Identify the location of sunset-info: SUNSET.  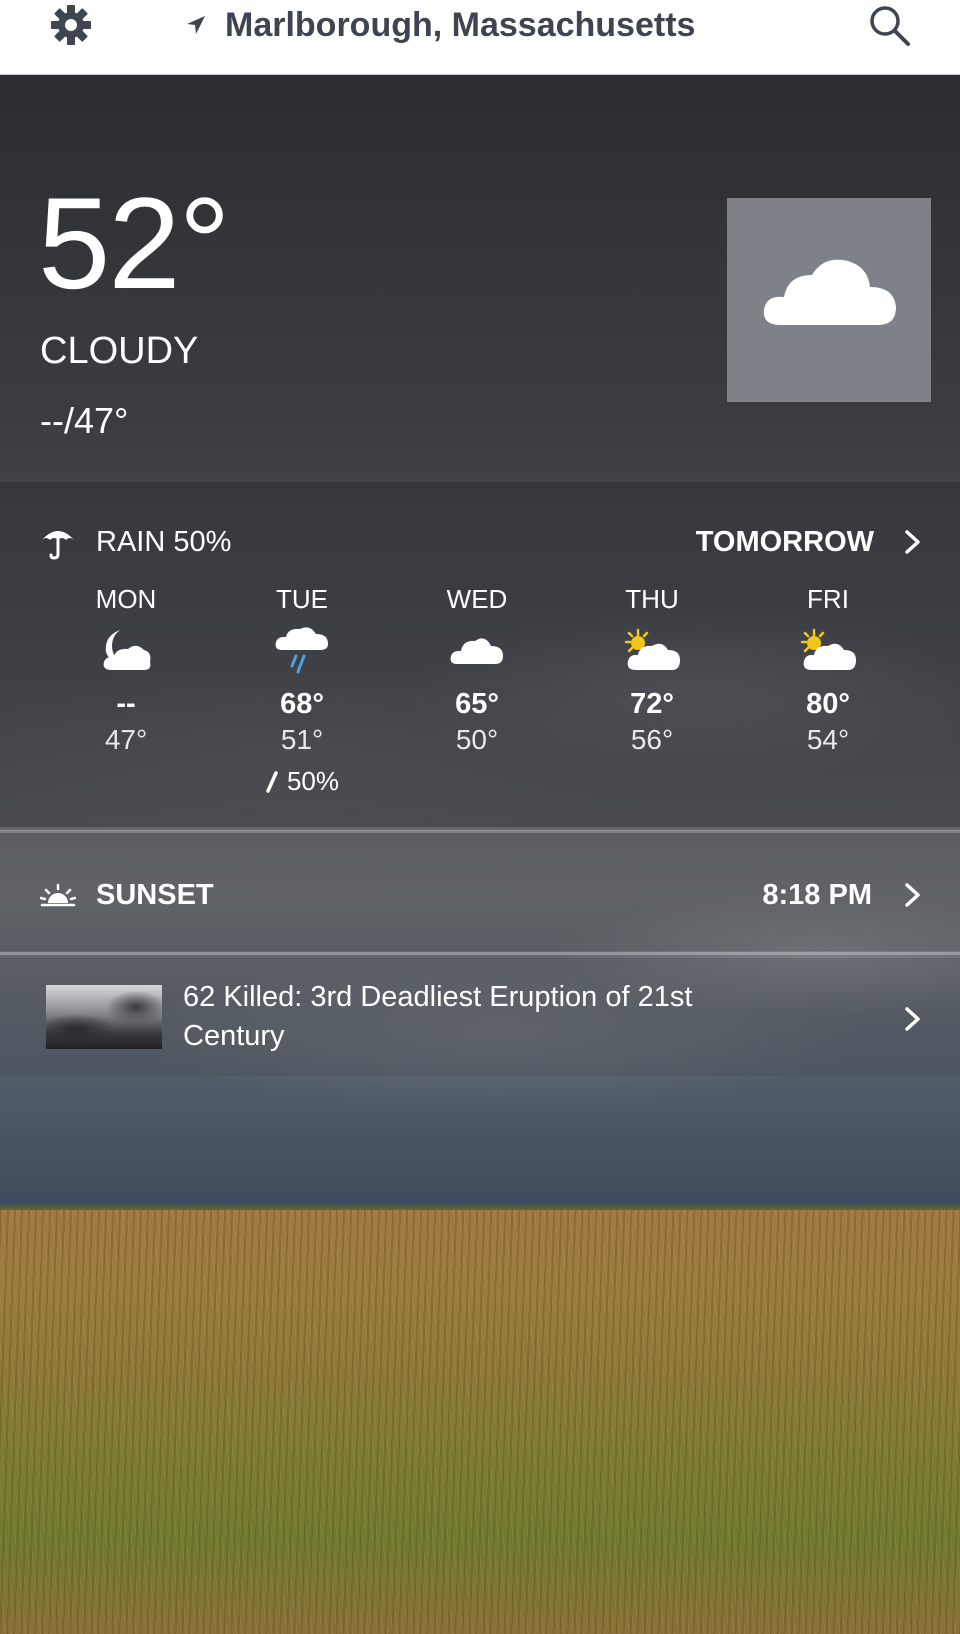
(127, 895).